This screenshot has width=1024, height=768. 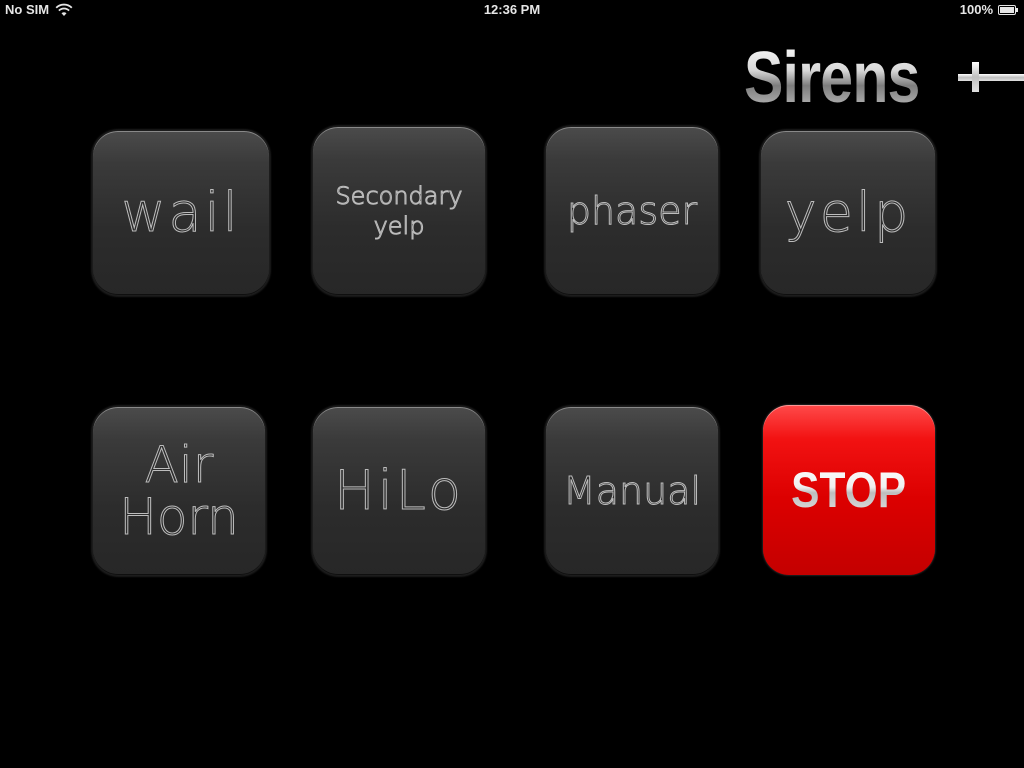 I want to click on wail-button: wail, so click(x=181, y=213).